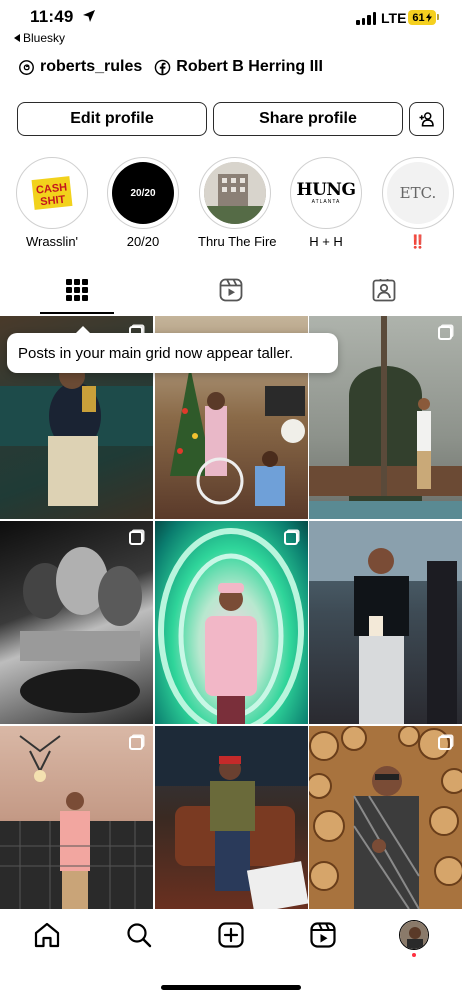 Image resolution: width=462 pixels, height=1000 pixels. Describe the element at coordinates (237, 241) in the screenshot. I see `highlight-label: Thru The Fire` at that location.